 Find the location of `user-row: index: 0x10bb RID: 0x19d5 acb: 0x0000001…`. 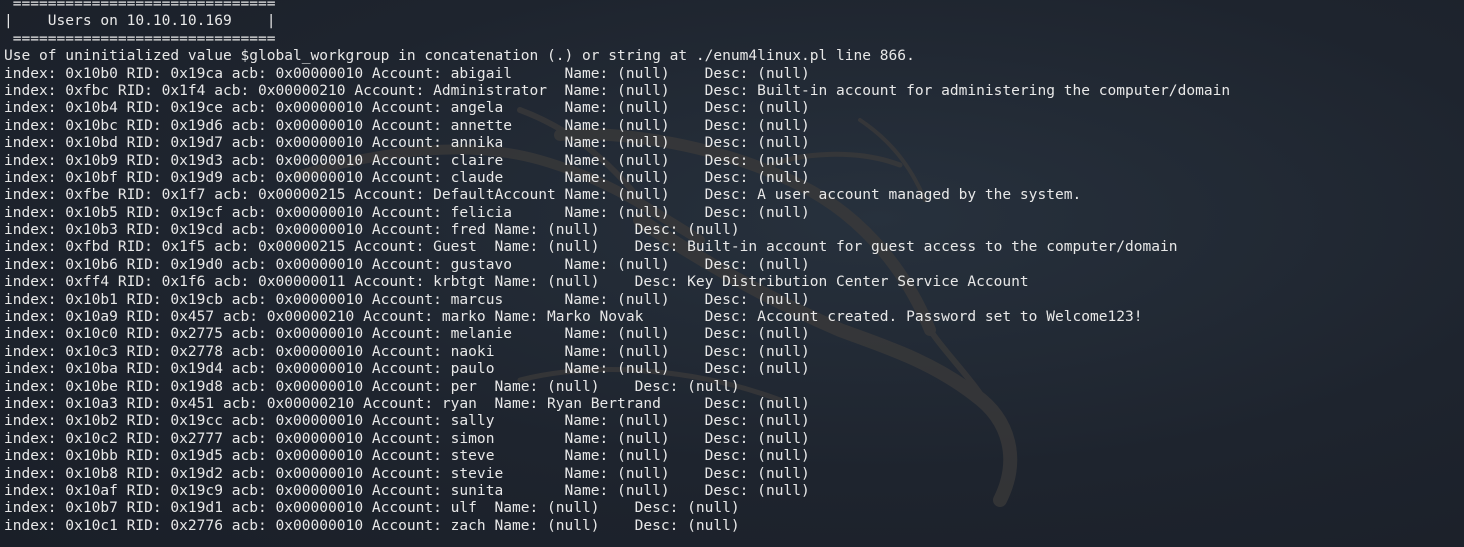

user-row: index: 0x10bb RID: 0x19d5 acb: 0x0000001… is located at coordinates (407, 456).